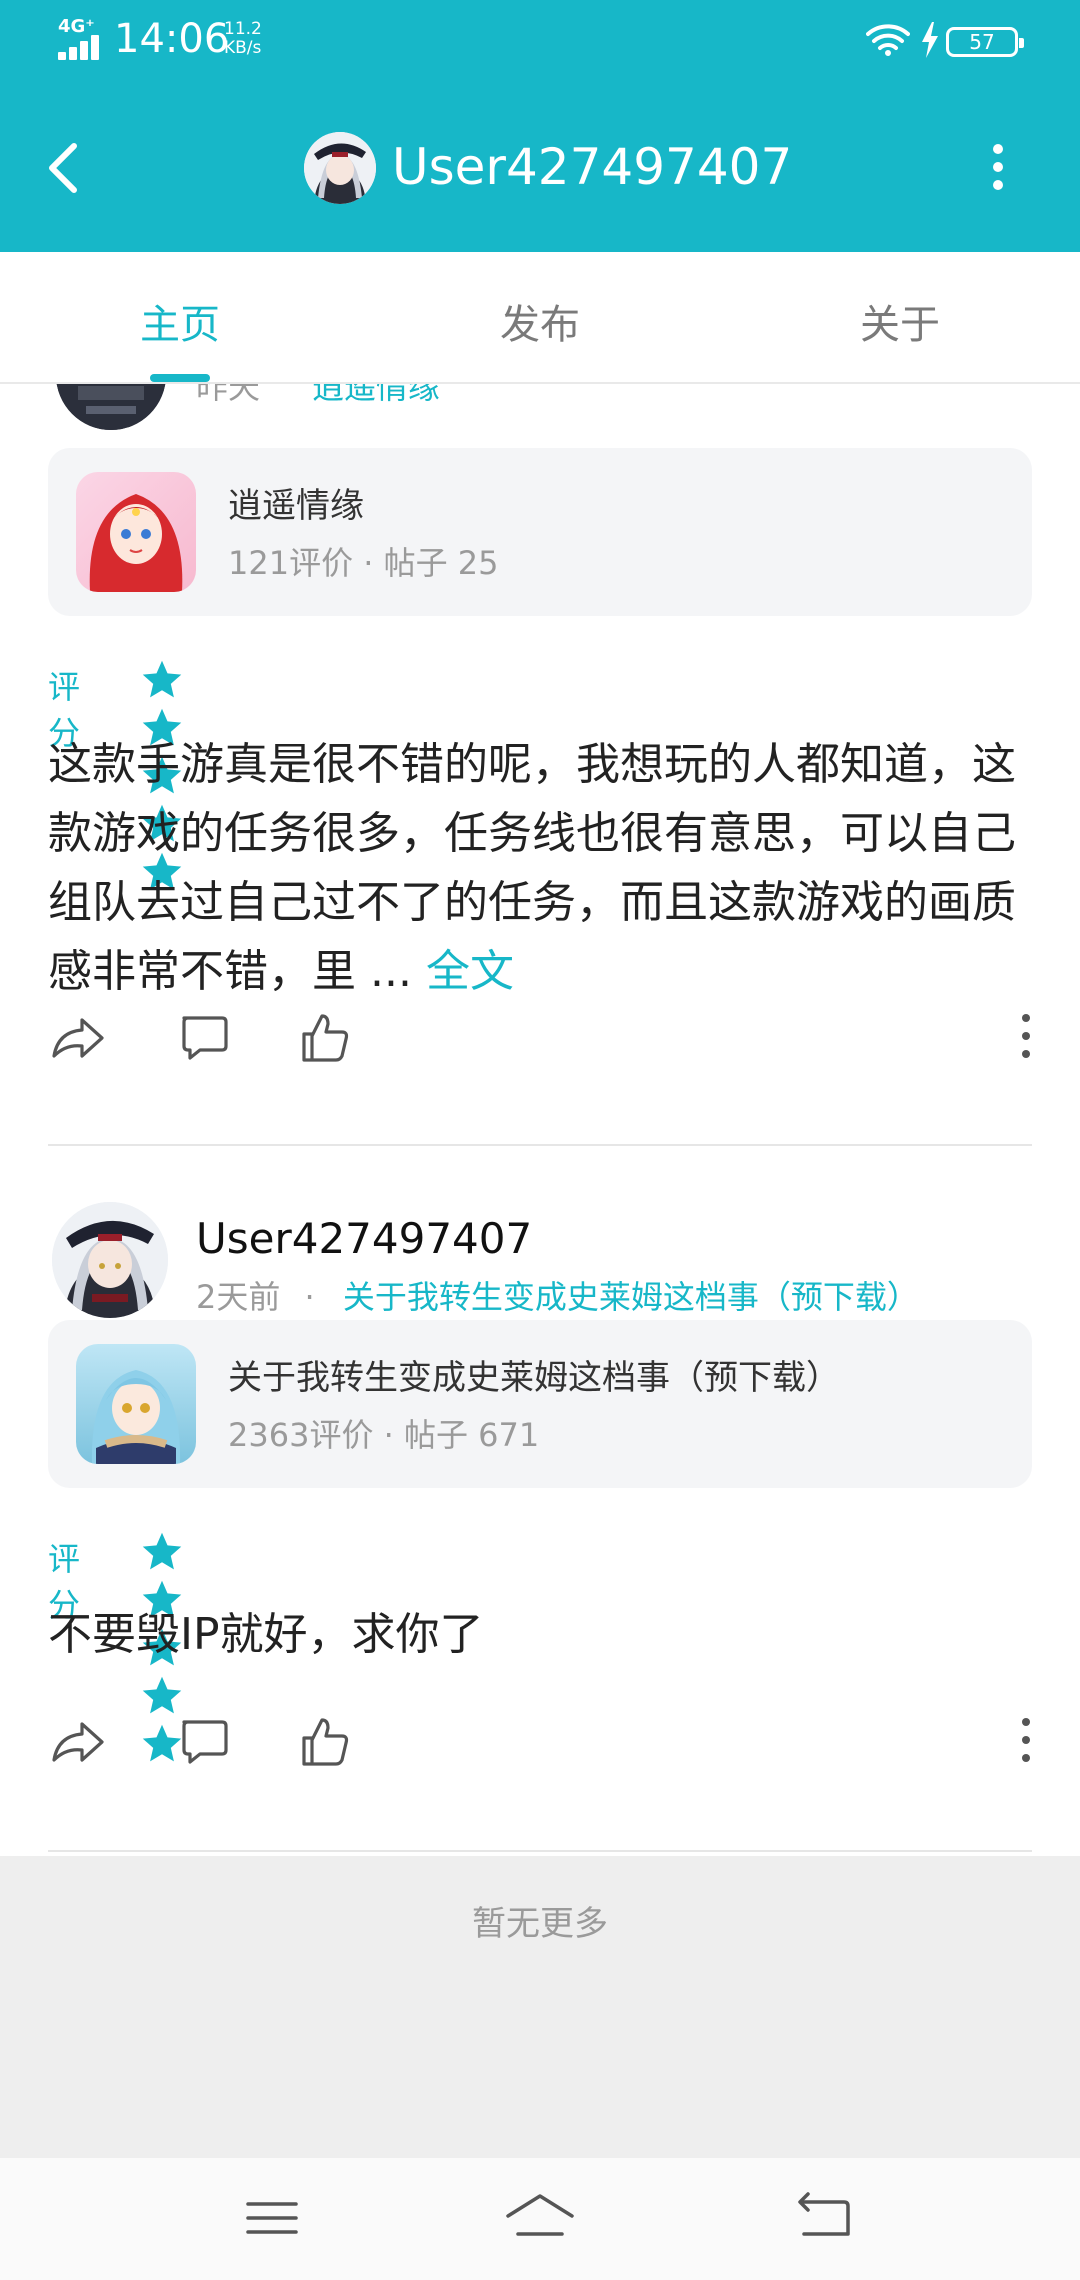 This screenshot has height=2280, width=1080. I want to click on post-time: 昨天, so click(228, 395).